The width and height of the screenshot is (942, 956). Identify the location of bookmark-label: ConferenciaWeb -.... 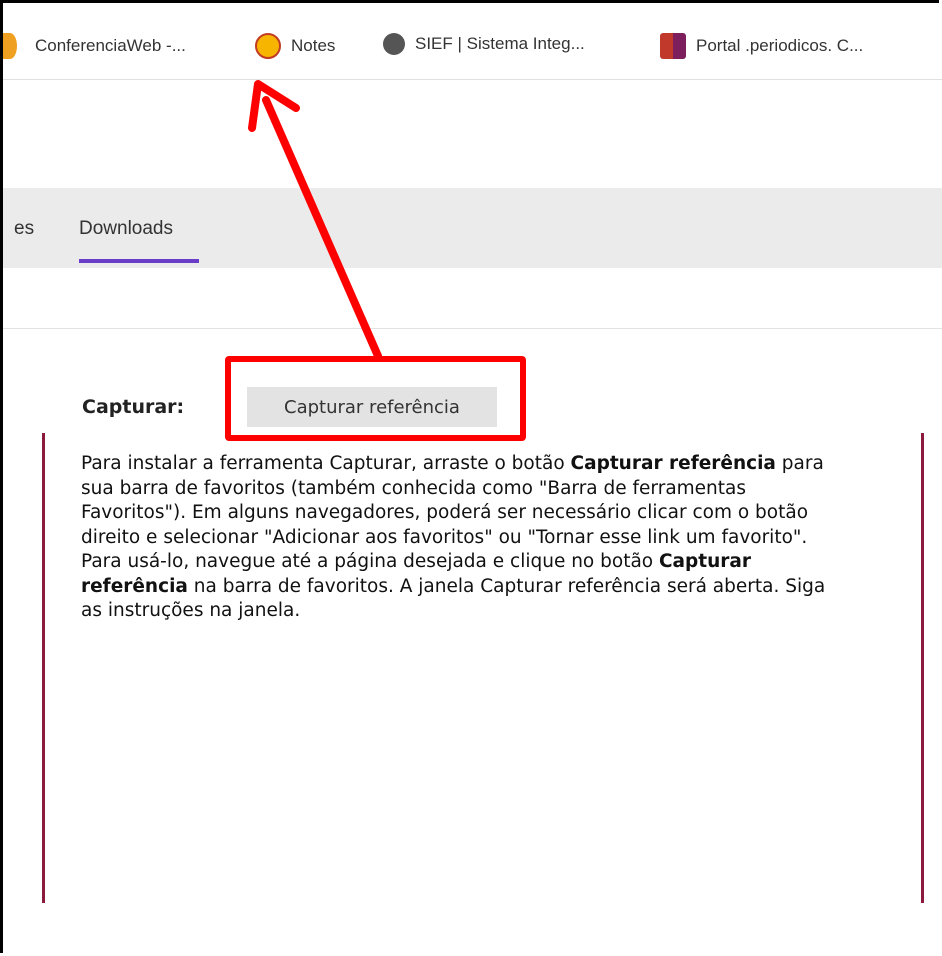
(110, 45).